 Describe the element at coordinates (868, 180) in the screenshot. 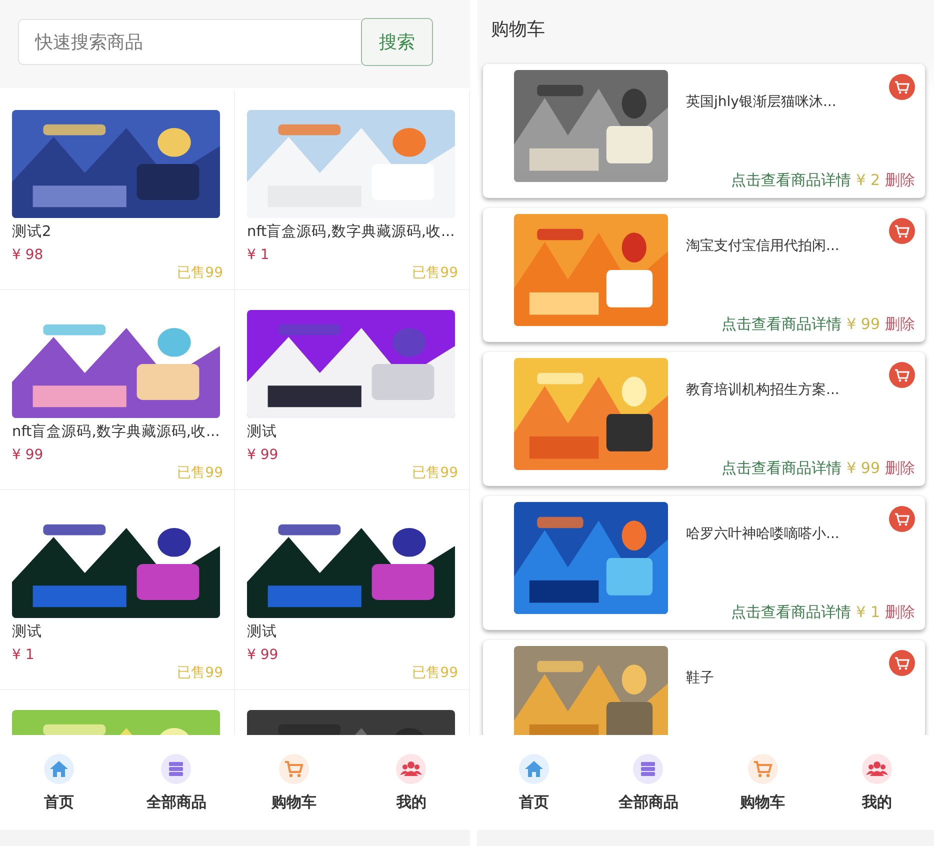

I see `product-price: ¥ 2` at that location.